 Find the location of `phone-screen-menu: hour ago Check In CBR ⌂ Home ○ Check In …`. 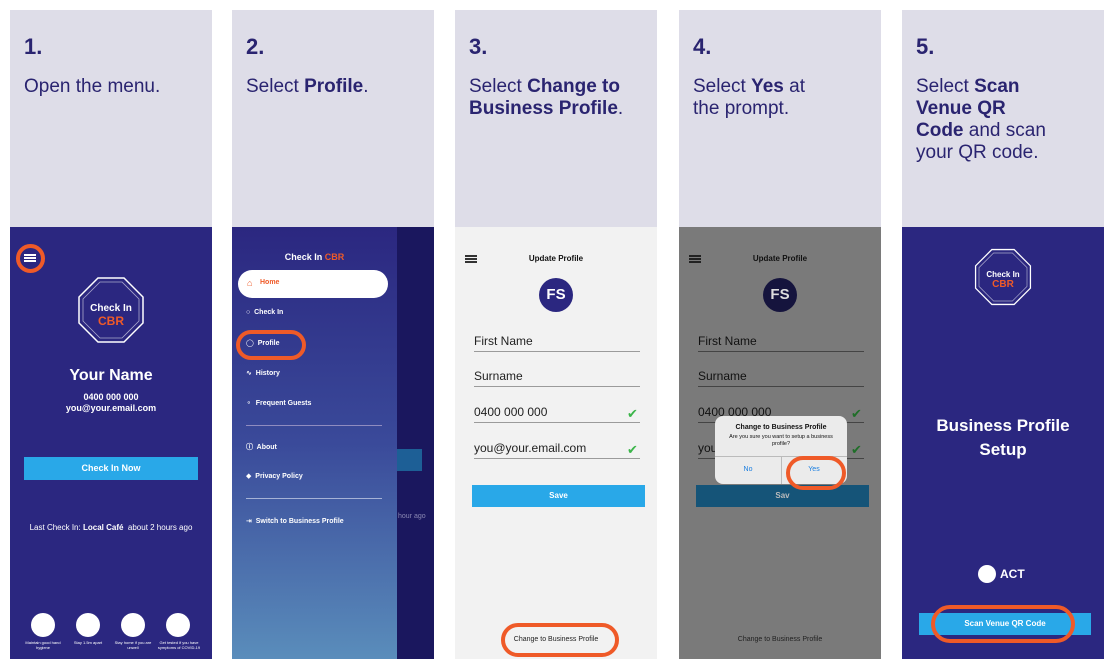

phone-screen-menu: hour ago Check In CBR ⌂ Home ○ Check In … is located at coordinates (333, 443).